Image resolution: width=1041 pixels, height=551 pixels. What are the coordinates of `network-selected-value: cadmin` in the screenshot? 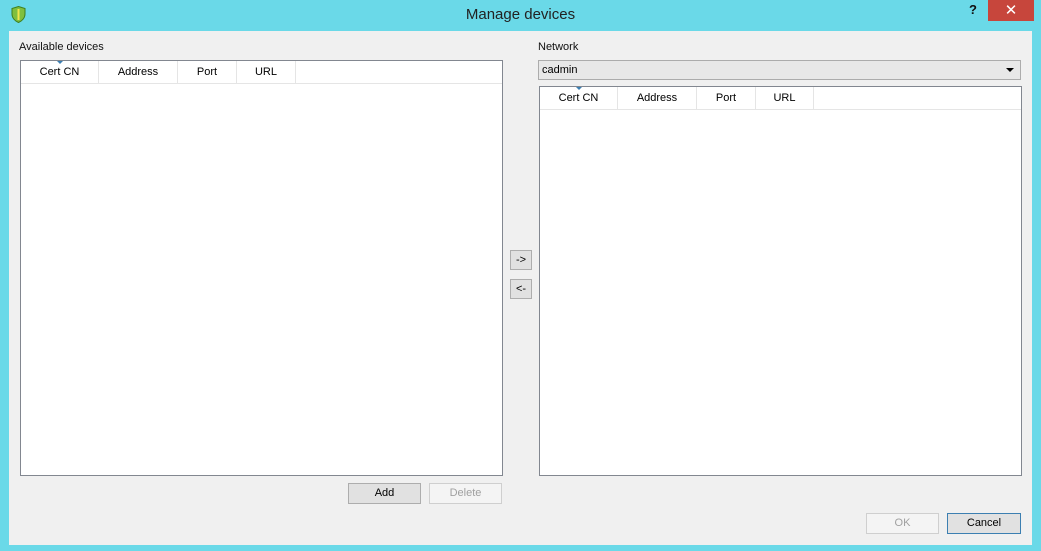 It's located at (560, 70).